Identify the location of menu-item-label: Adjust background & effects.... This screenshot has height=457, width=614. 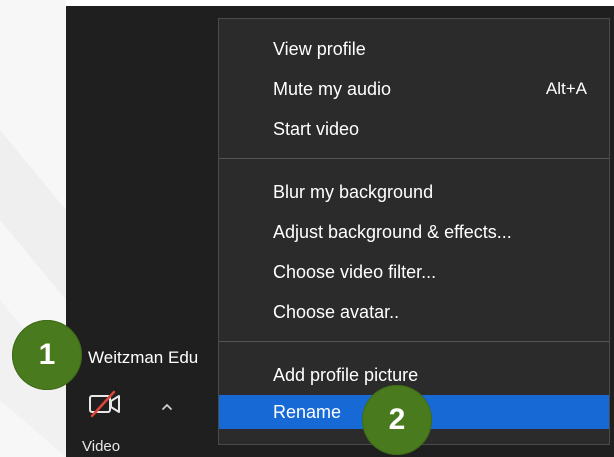
(392, 232).